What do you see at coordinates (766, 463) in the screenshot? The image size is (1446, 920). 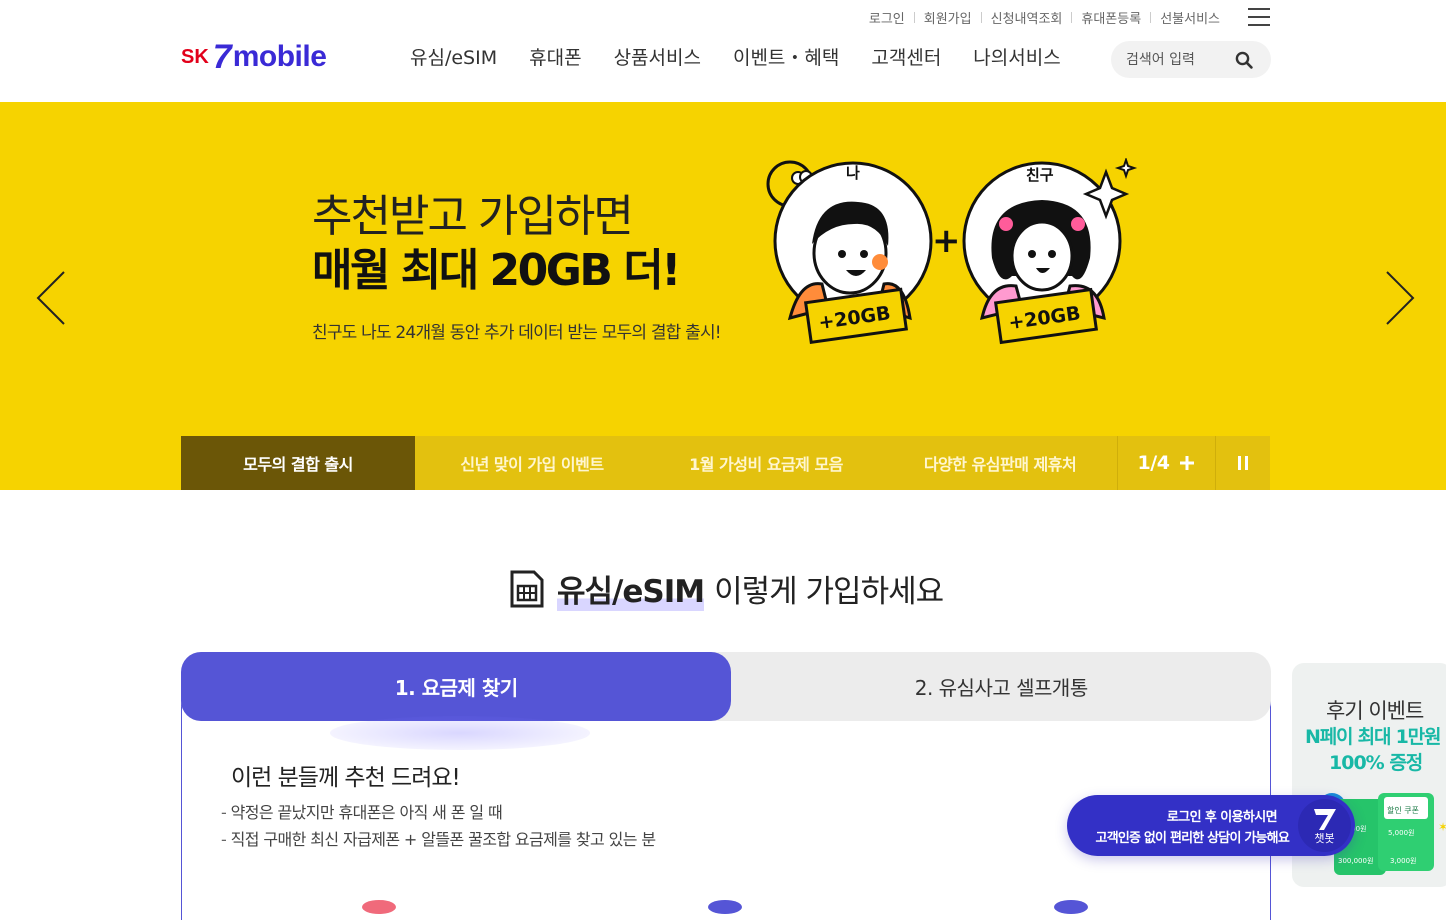 I see `hero-tab-3: 1월 가성비 요금제 모음` at bounding box center [766, 463].